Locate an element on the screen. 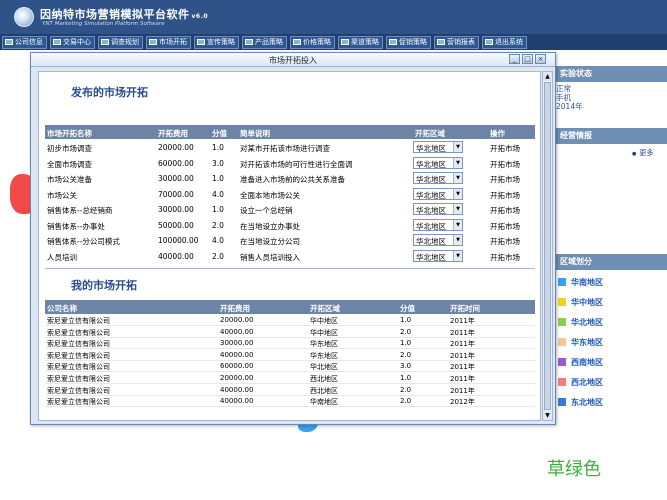 The image size is (667, 500). nav-item: 市场开拓 is located at coordinates (168, 42).